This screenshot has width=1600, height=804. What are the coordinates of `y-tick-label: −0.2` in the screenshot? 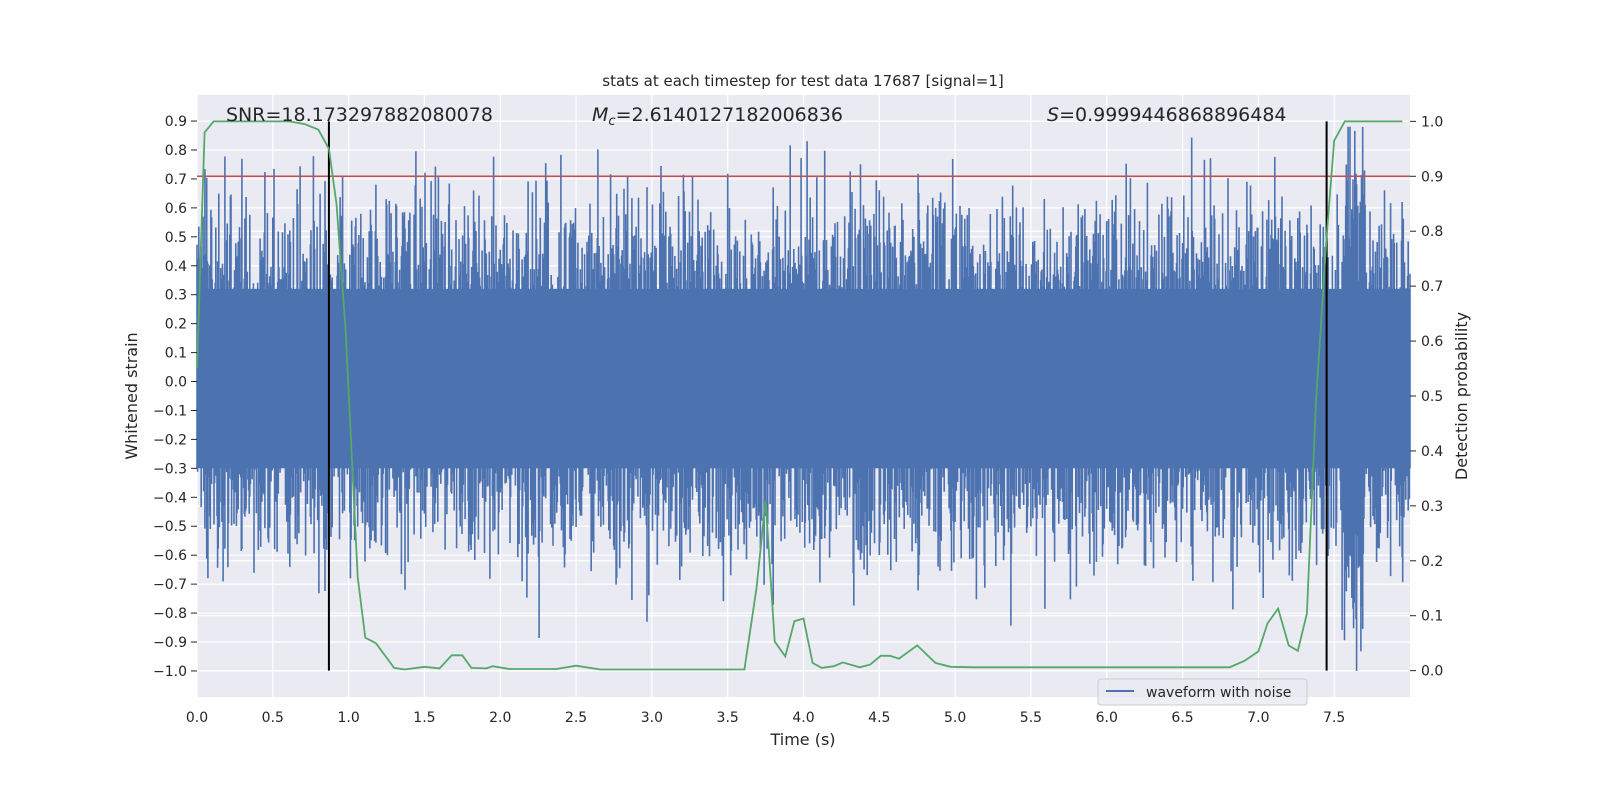 It's located at (170, 440).